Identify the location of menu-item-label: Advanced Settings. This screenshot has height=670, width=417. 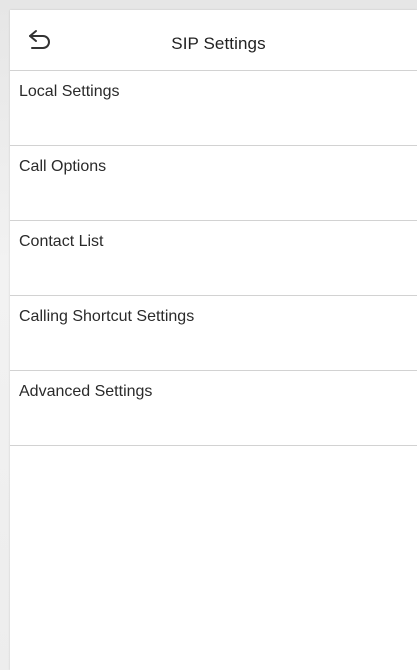
(86, 391).